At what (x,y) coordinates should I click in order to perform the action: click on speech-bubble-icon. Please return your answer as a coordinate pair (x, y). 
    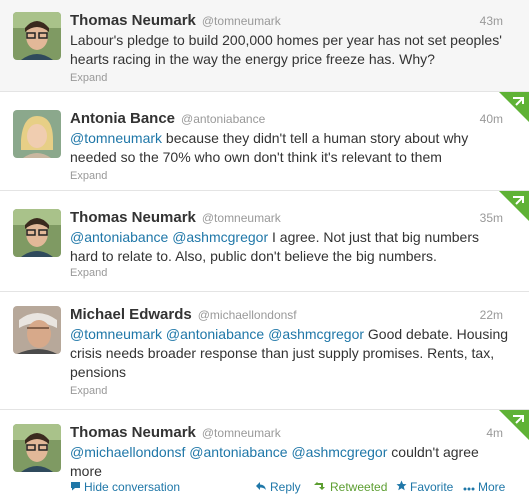
    Looking at the image, I should click on (75, 486).